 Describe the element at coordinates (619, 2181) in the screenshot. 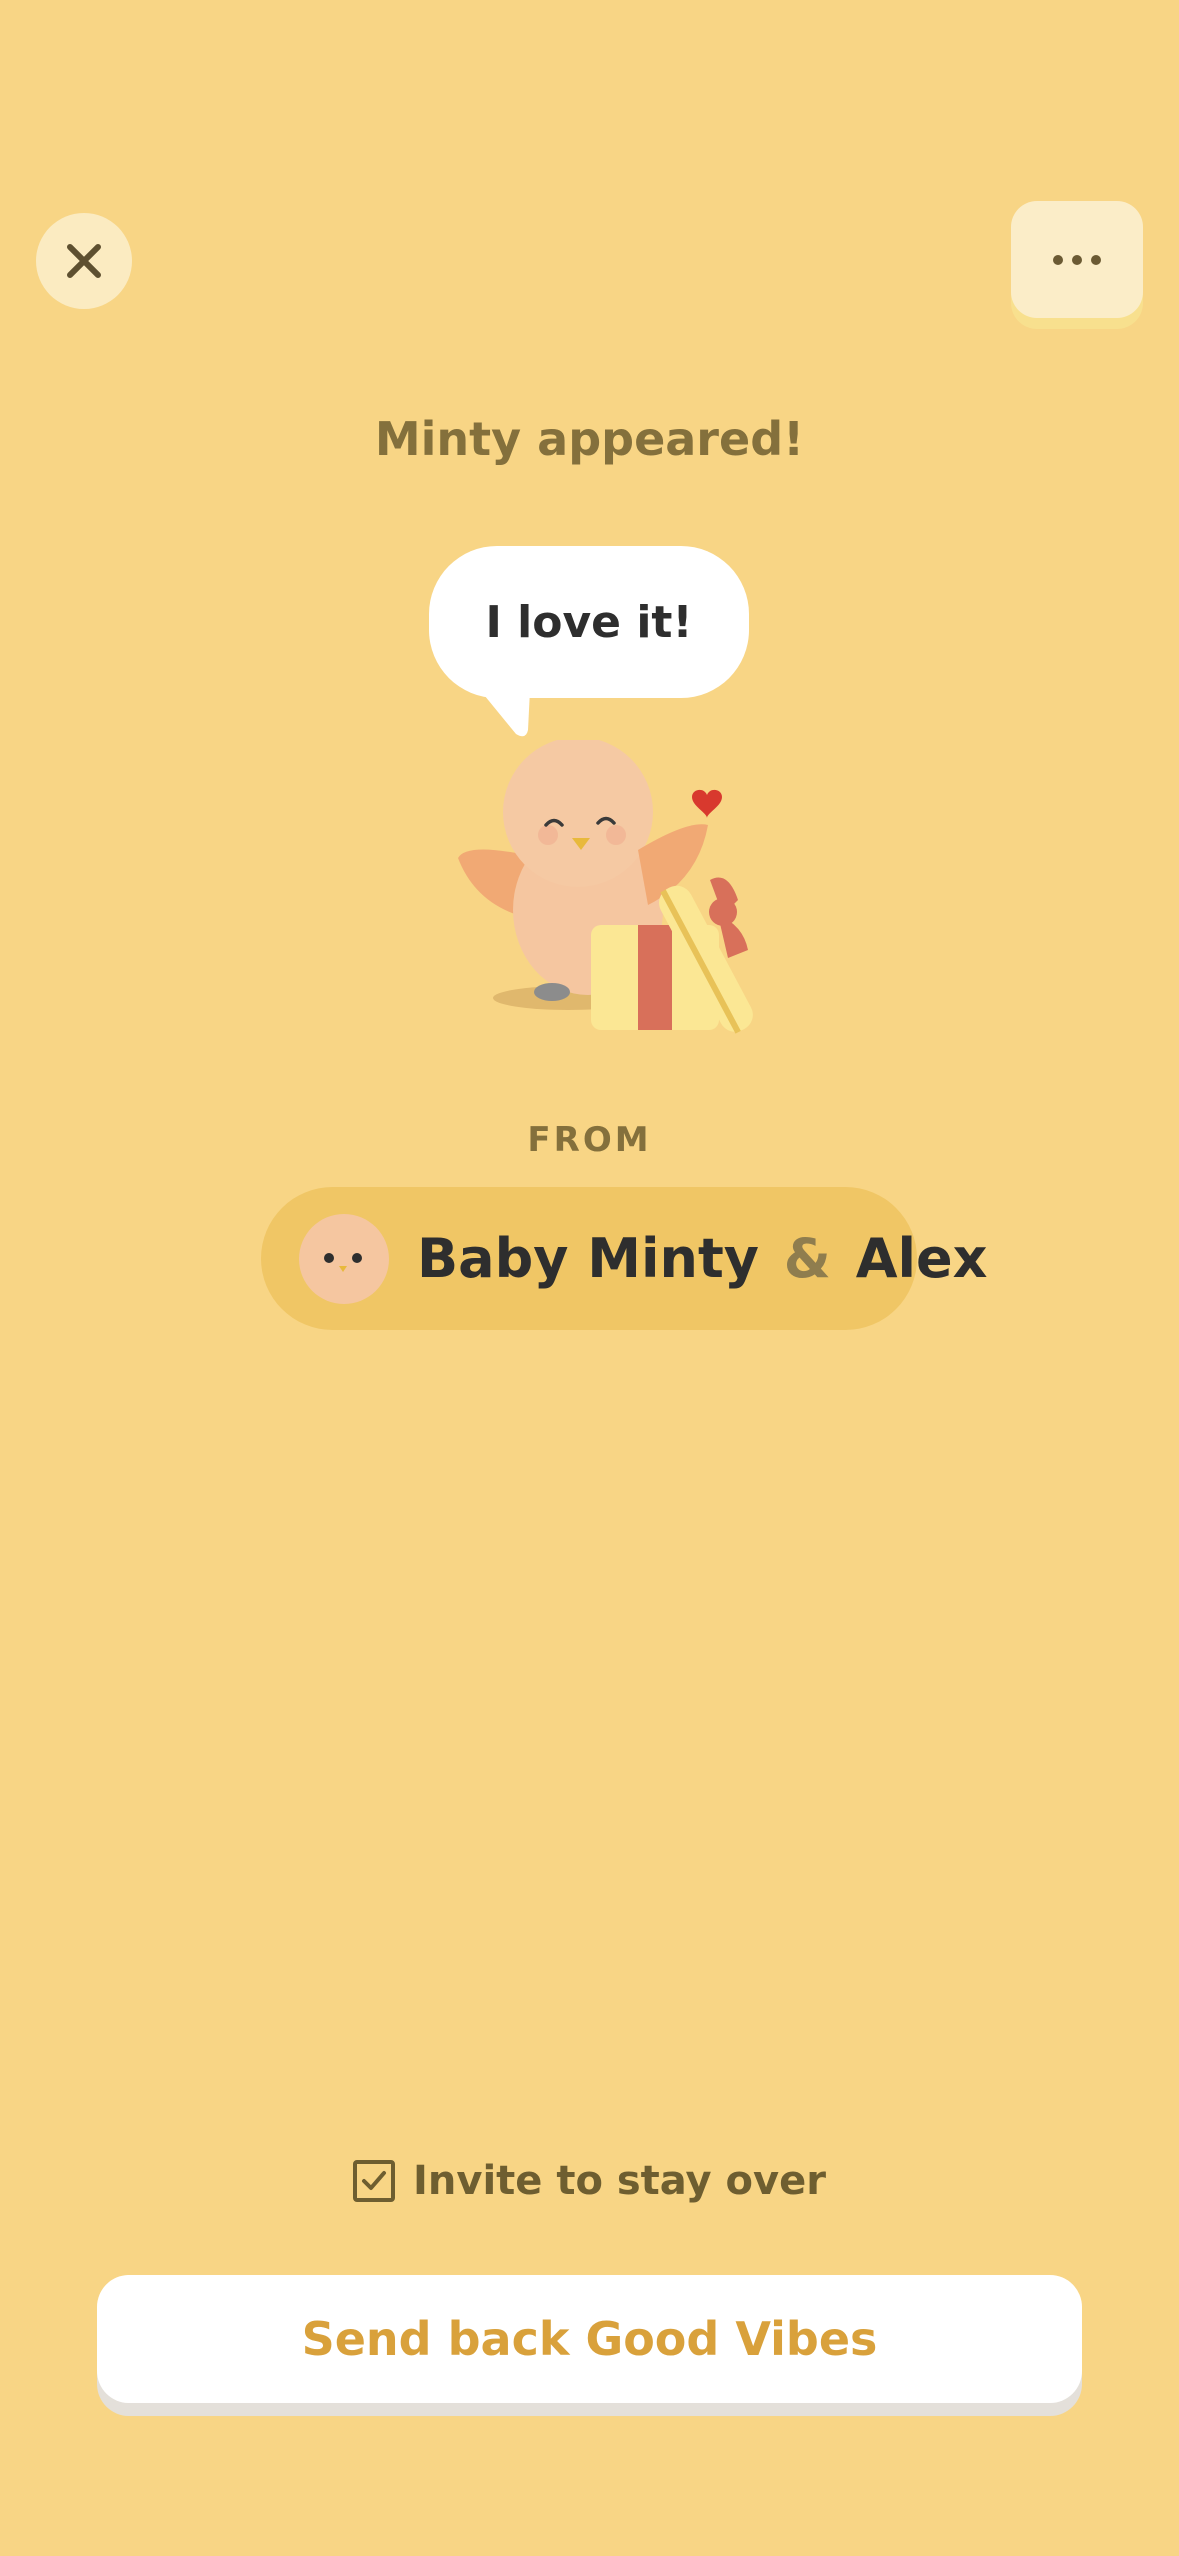

I see `invite-label: Invite to stay over` at that location.